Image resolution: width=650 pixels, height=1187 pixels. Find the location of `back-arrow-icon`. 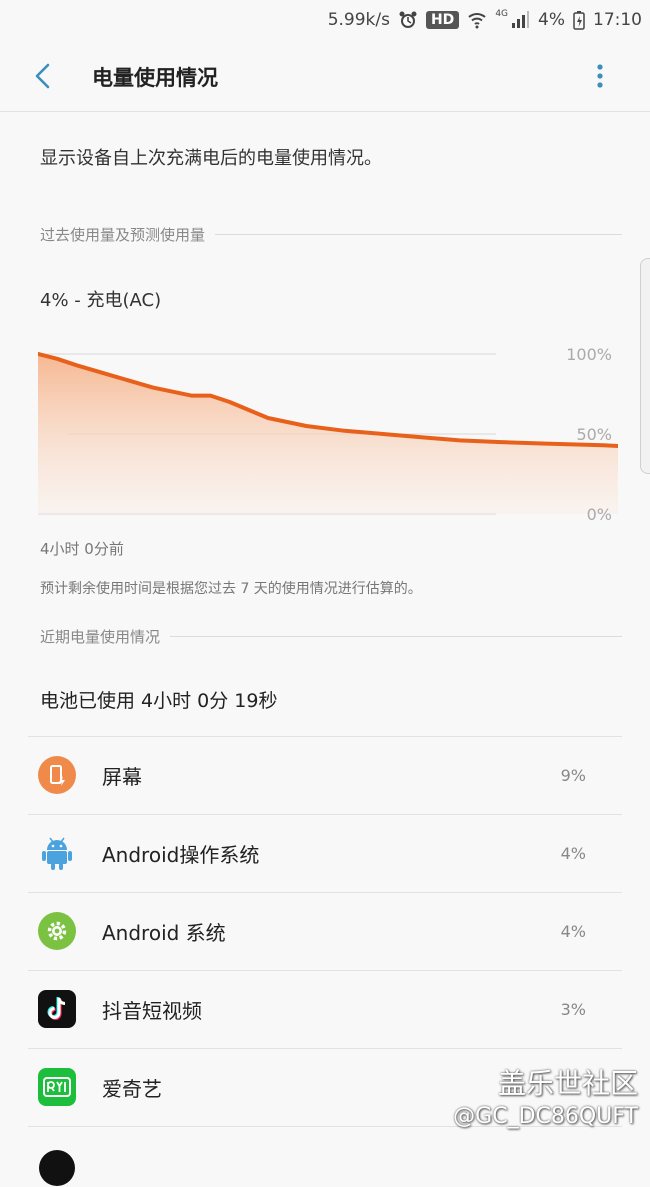

back-arrow-icon is located at coordinates (42, 76).